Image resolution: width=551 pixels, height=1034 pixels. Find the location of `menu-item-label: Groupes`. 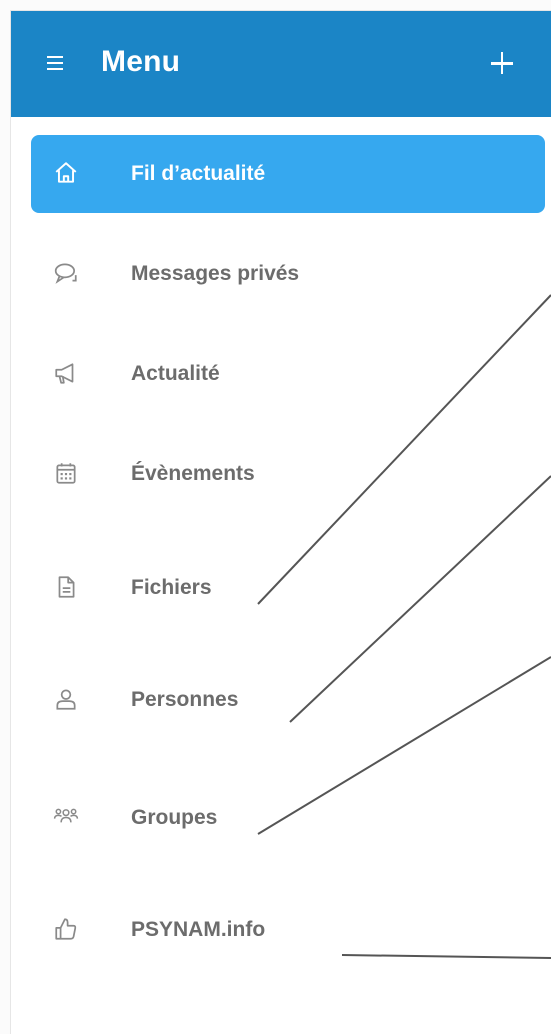

menu-item-label: Groupes is located at coordinates (174, 817).